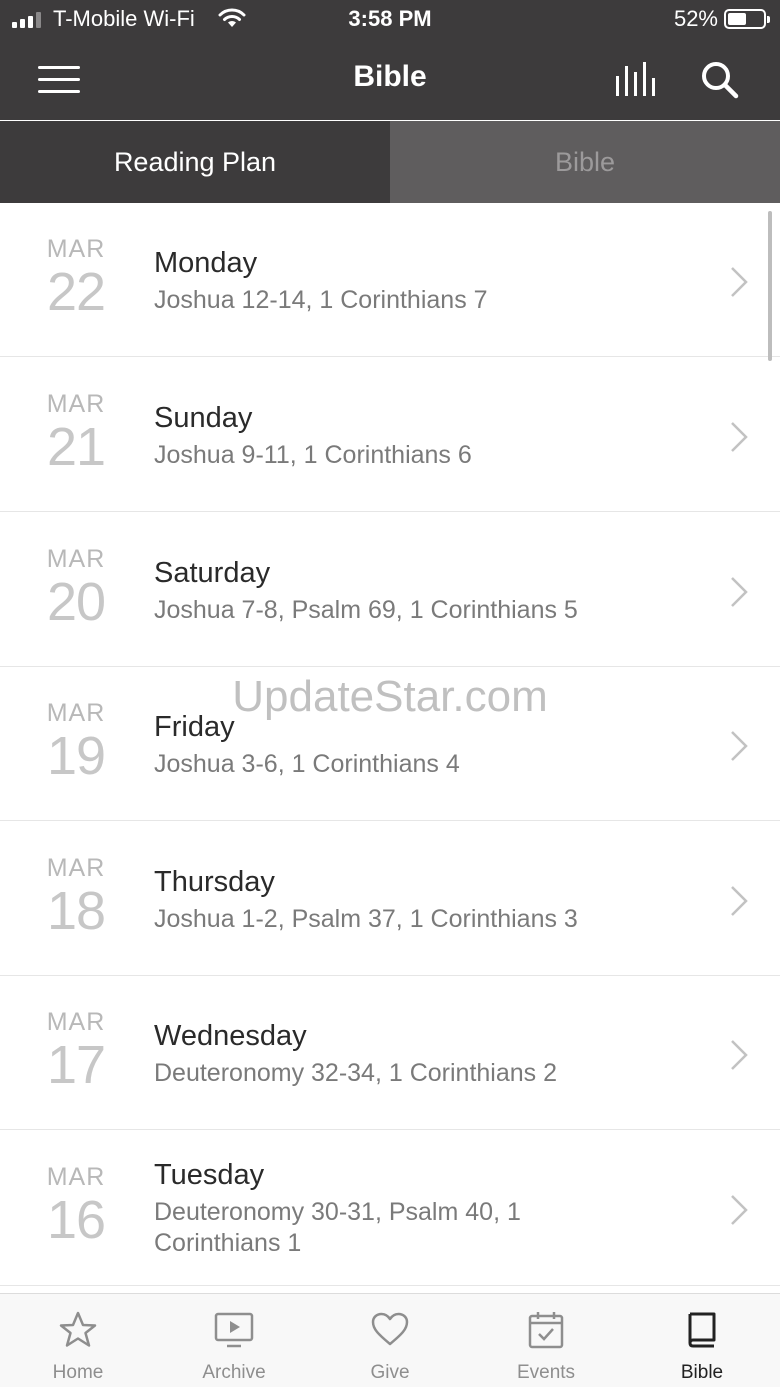 Image resolution: width=780 pixels, height=1387 pixels. I want to click on reading-passages: Joshua 1-2, Psalm 37, 1 Corinthians 3, so click(366, 919).